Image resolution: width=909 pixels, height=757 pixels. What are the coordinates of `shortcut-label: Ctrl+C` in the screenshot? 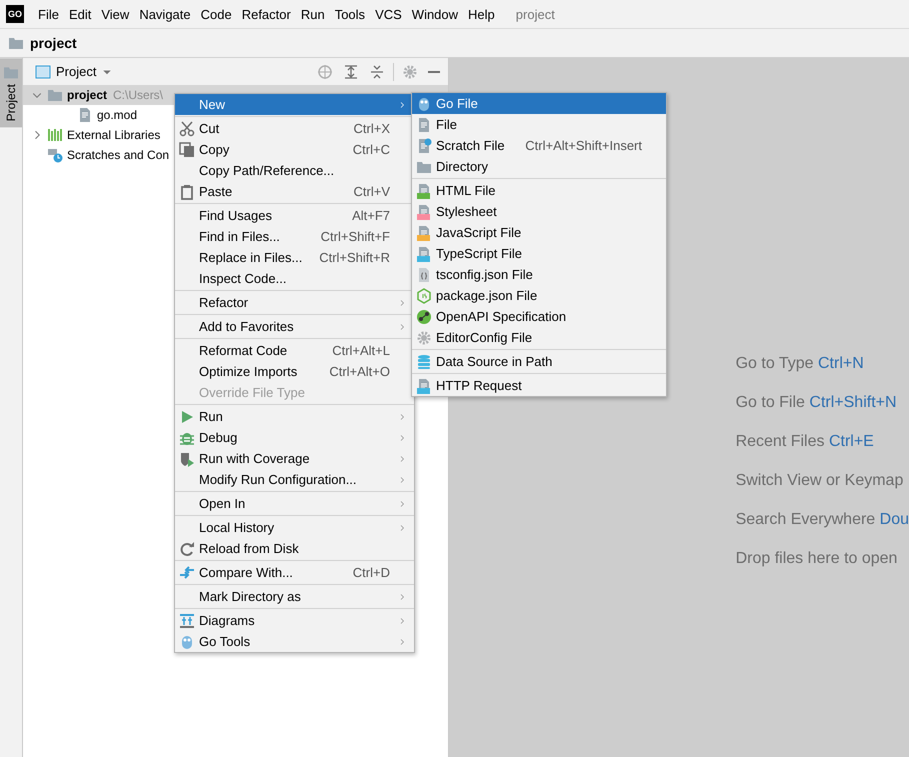 It's located at (371, 149).